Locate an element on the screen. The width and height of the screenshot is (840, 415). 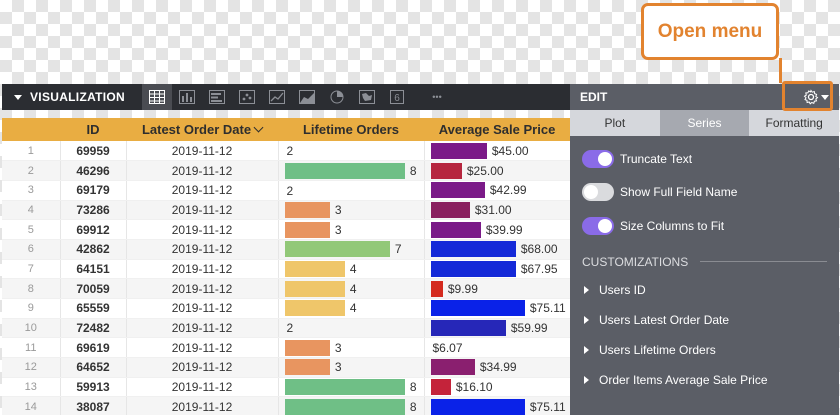
row-number: 10 is located at coordinates (31, 328).